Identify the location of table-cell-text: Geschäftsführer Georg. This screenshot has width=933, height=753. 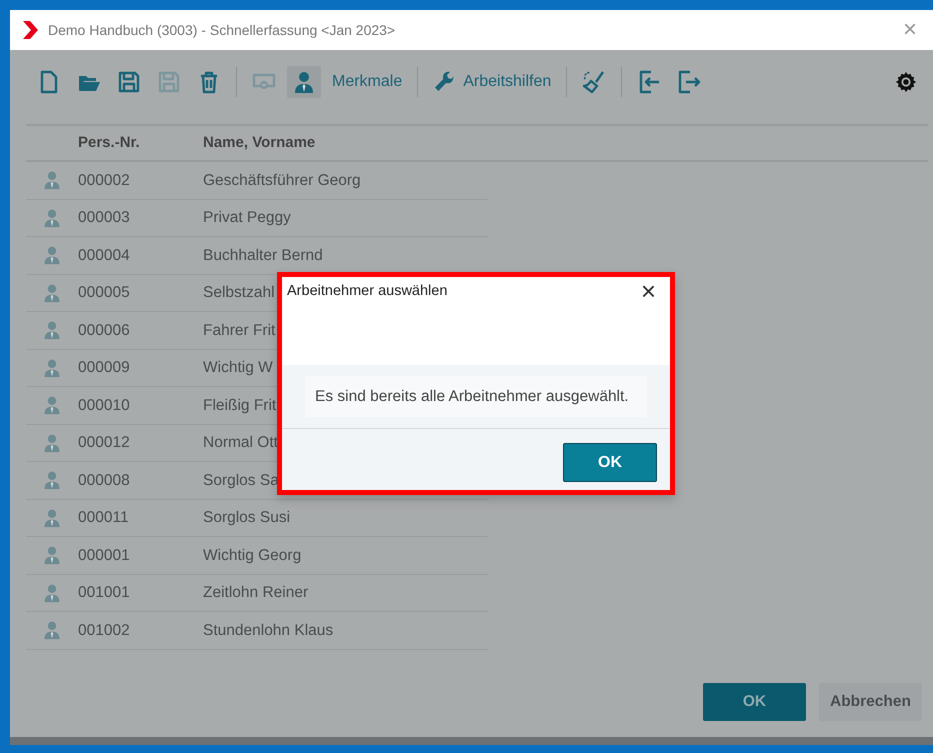
(282, 180).